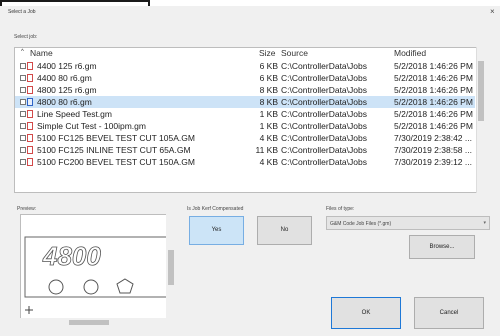 The image size is (500, 336). I want to click on preview-horizontal-scrollbar, so click(93, 322).